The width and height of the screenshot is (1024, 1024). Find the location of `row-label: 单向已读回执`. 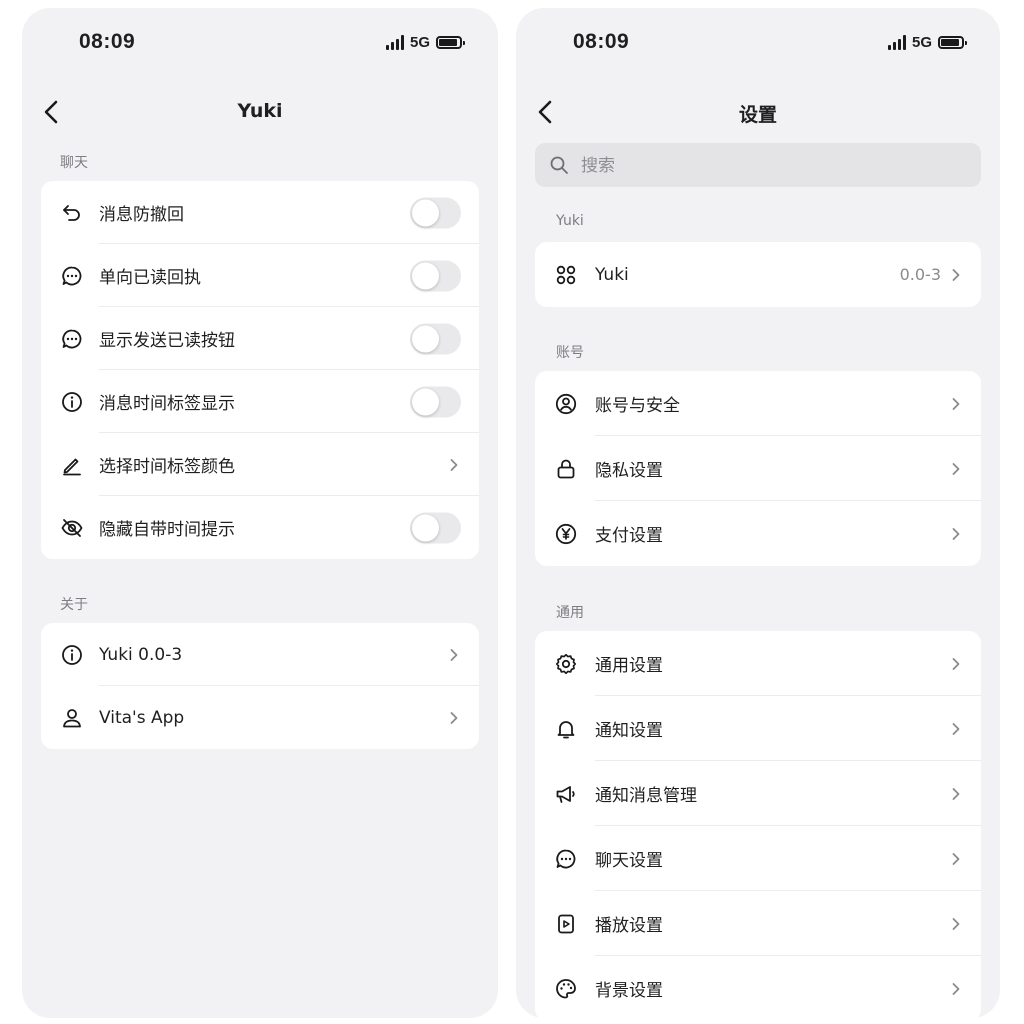

row-label: 单向已读回执 is located at coordinates (150, 278).